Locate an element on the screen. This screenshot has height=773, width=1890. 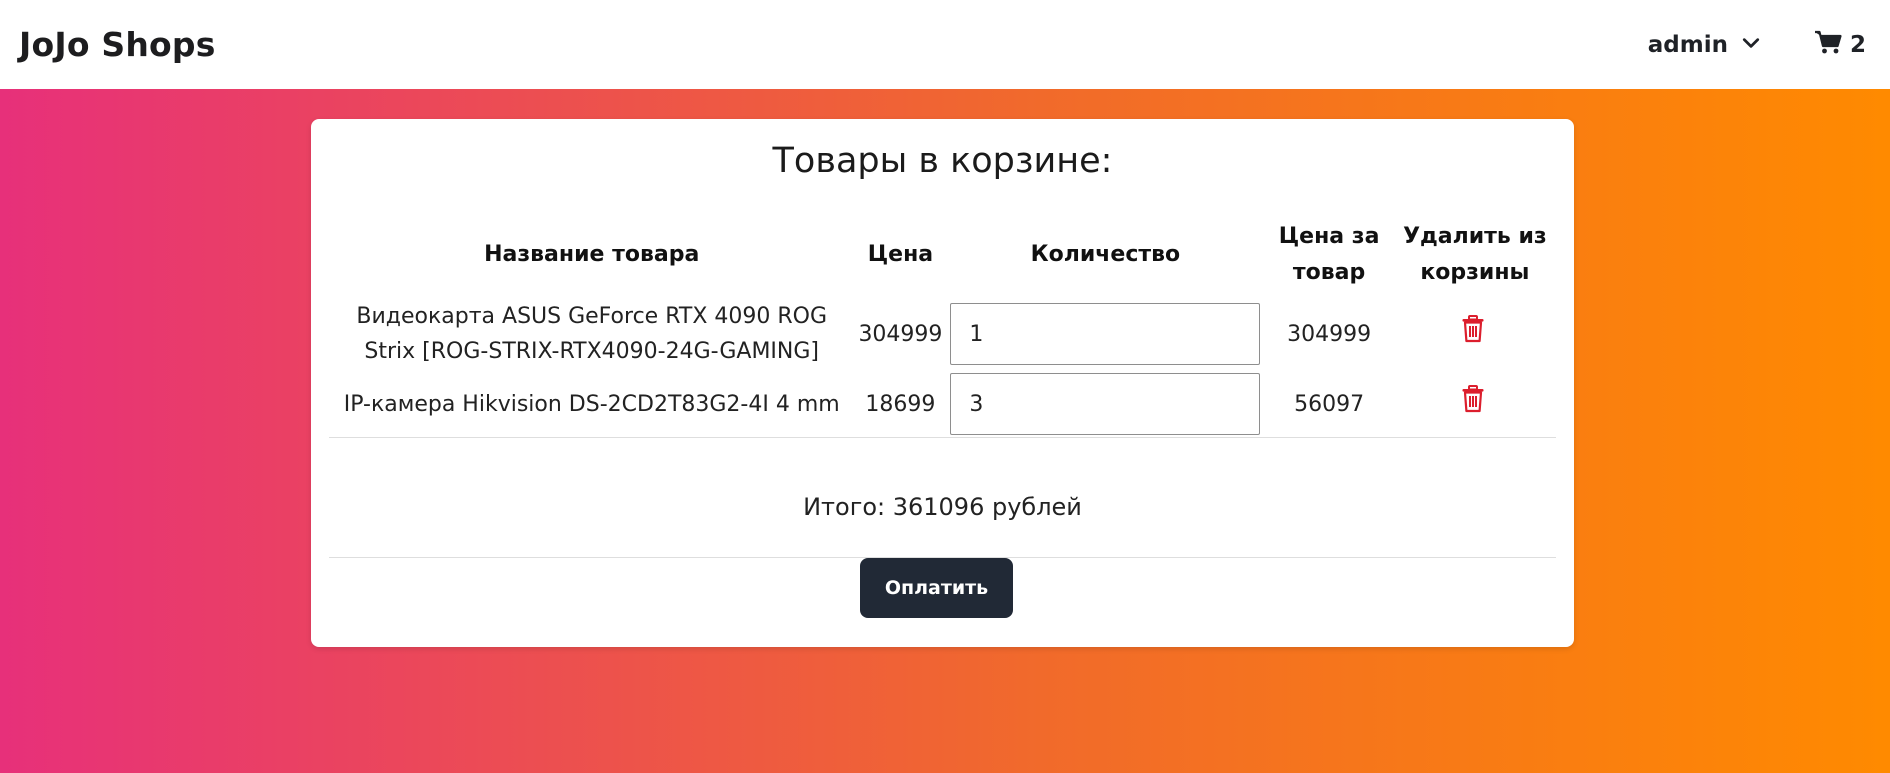
header-quantity: Количество is located at coordinates (1105, 254).